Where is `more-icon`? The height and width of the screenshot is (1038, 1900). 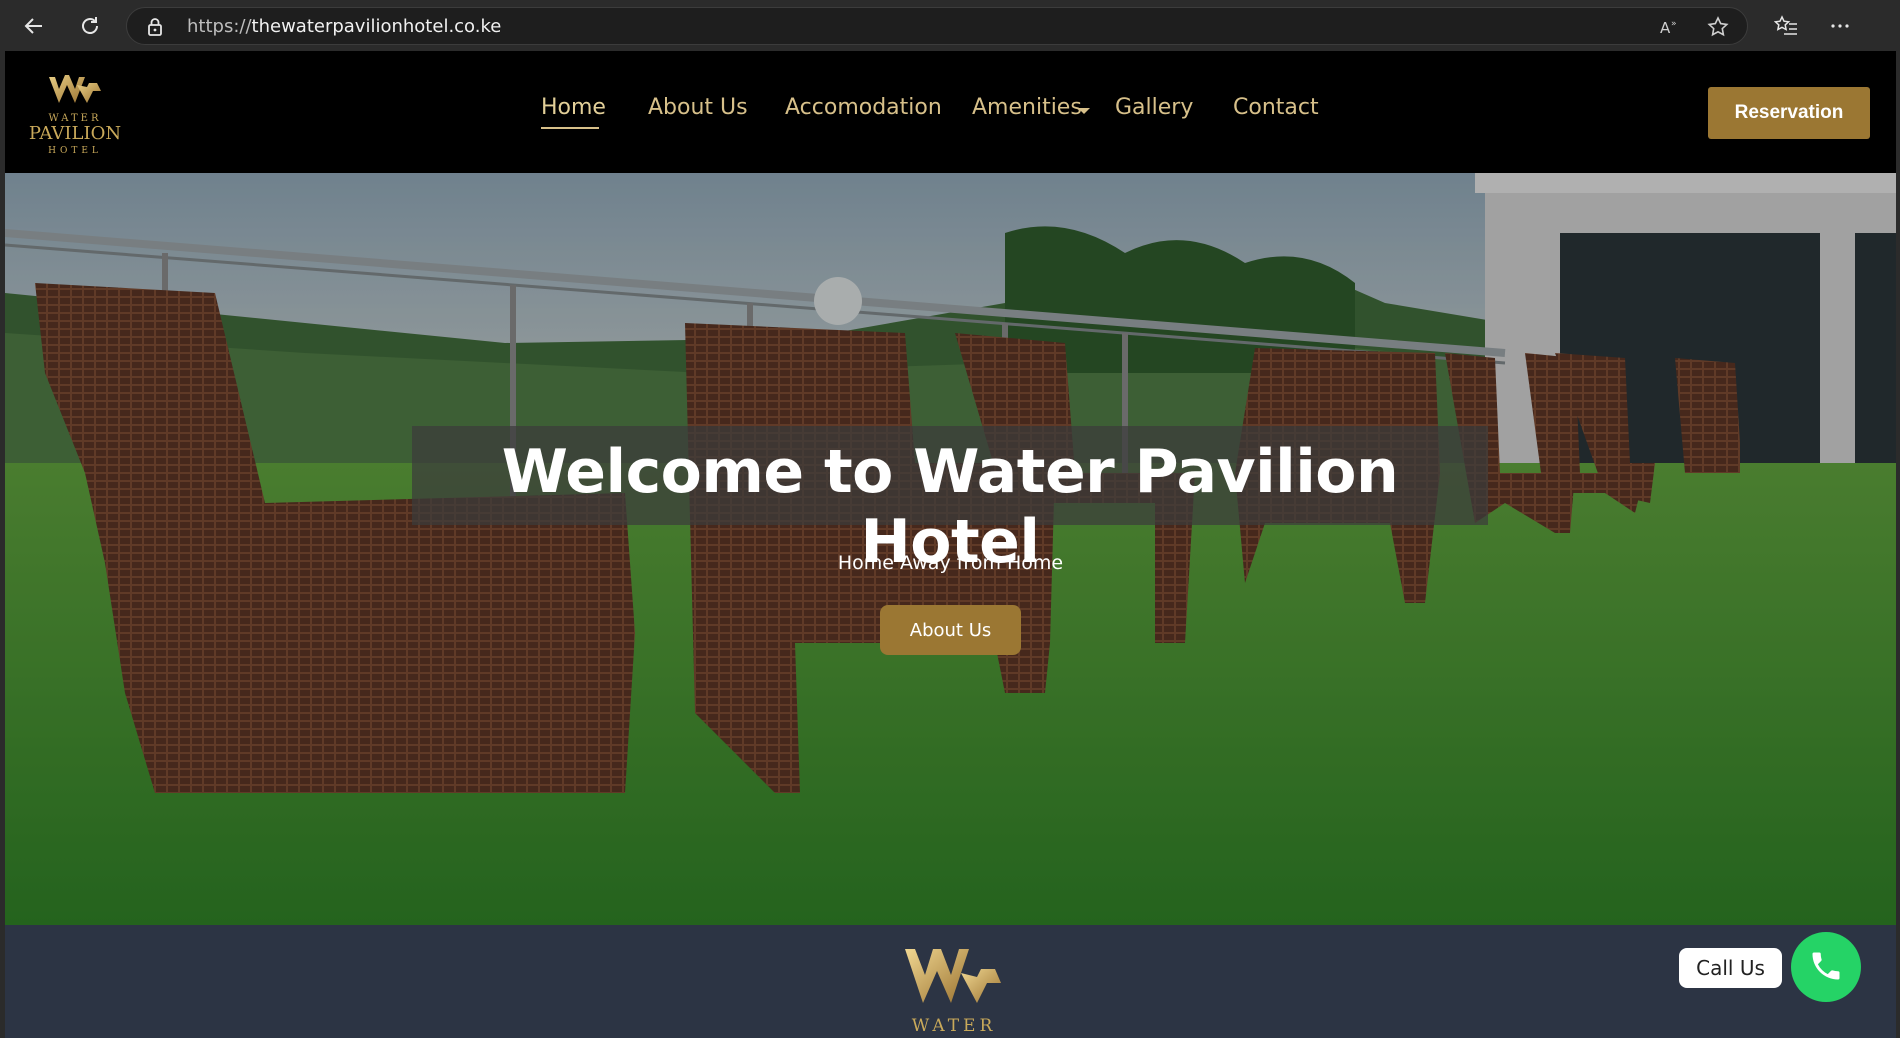
more-icon is located at coordinates (1840, 26).